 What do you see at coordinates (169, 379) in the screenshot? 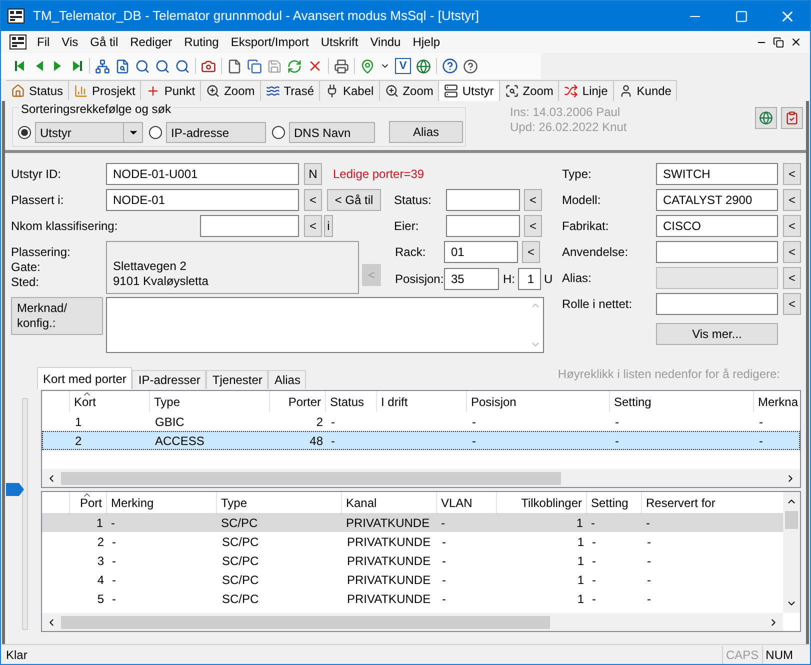
I see `tab: IP-adresser` at bounding box center [169, 379].